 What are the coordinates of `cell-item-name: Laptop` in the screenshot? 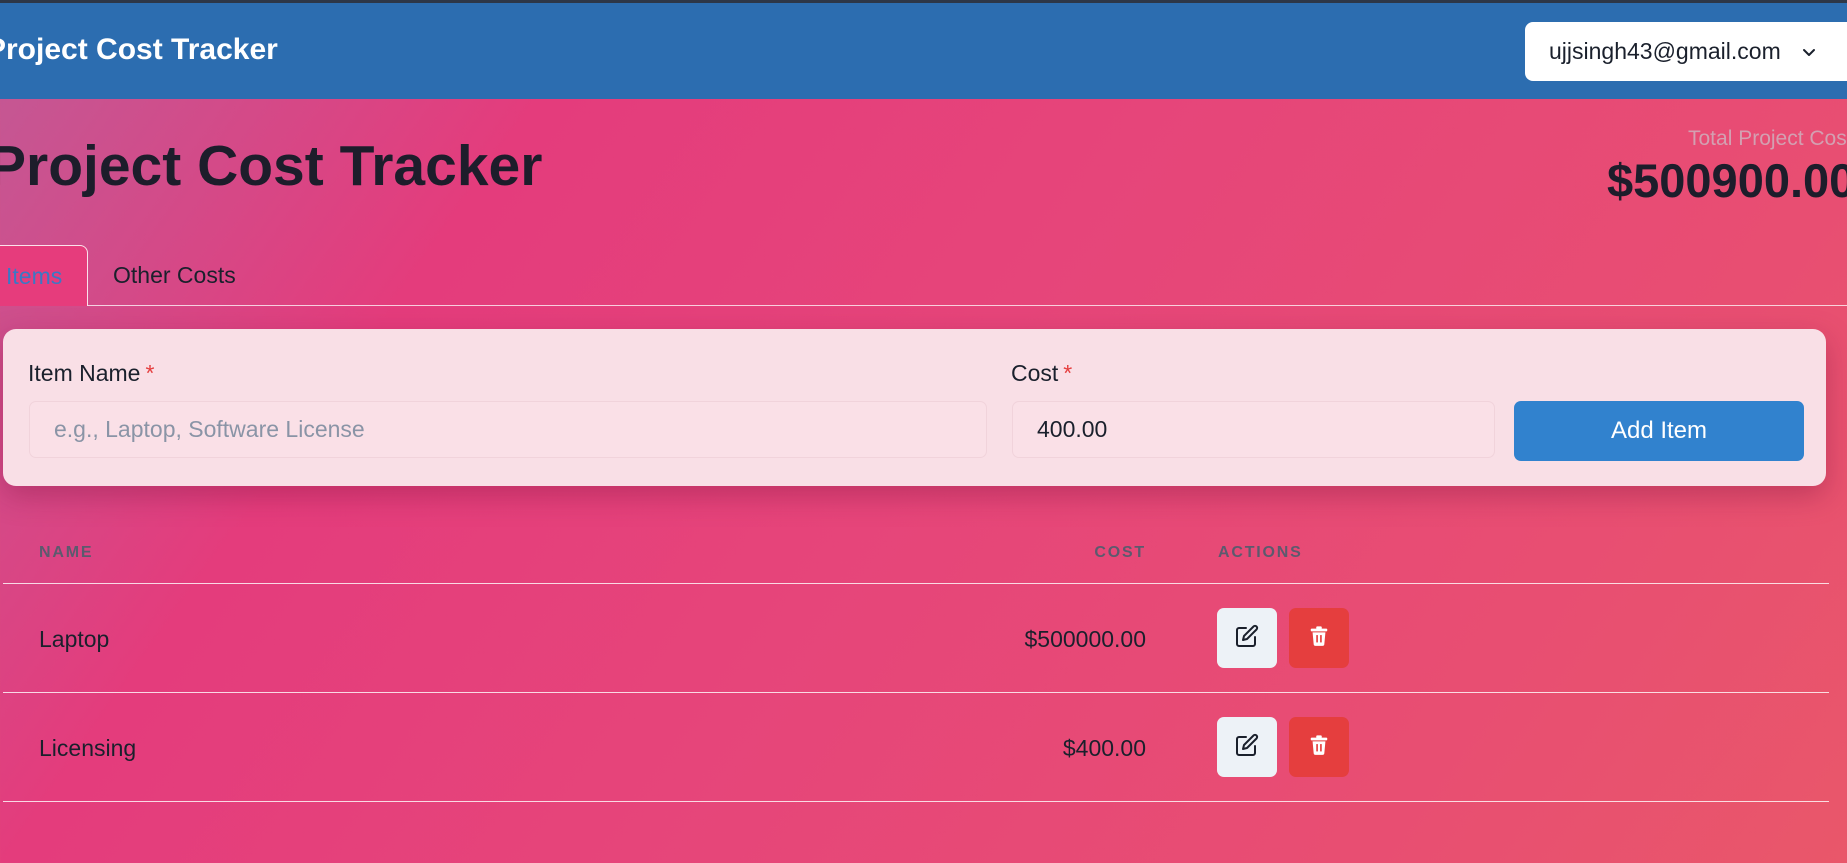 It's located at (74, 639).